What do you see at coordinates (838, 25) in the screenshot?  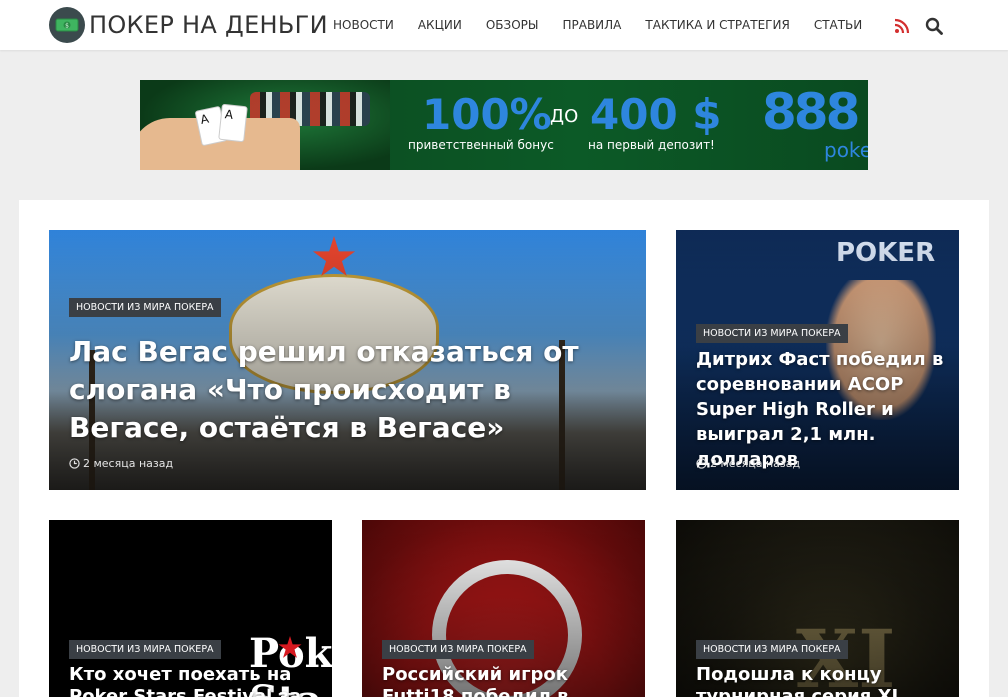 I see `nav-item-articles: СТАТЬИ` at bounding box center [838, 25].